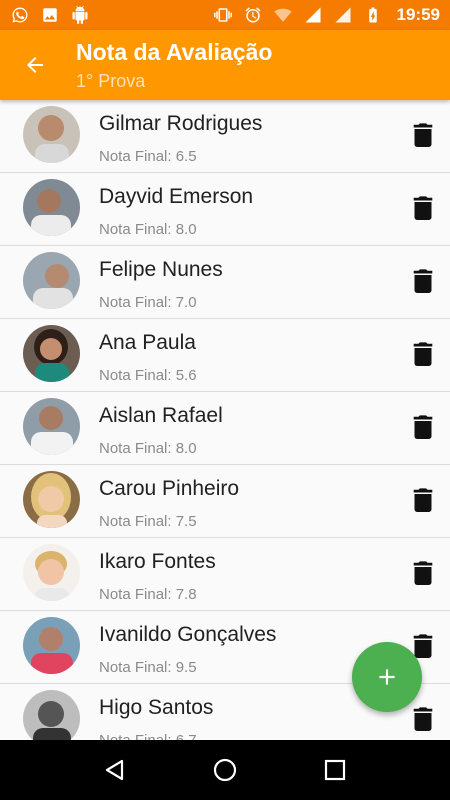 The width and height of the screenshot is (450, 800). I want to click on arrow-back-icon, so click(35, 65).